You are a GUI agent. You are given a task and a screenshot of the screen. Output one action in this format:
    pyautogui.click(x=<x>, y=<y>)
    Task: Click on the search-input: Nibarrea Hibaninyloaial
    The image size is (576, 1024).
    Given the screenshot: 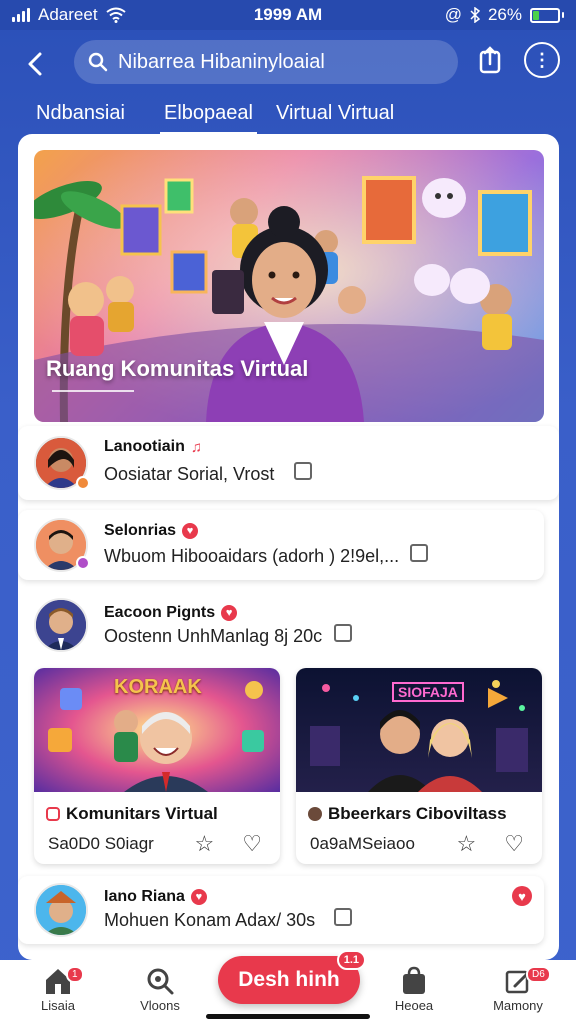 What is the action you would take?
    pyautogui.click(x=266, y=62)
    